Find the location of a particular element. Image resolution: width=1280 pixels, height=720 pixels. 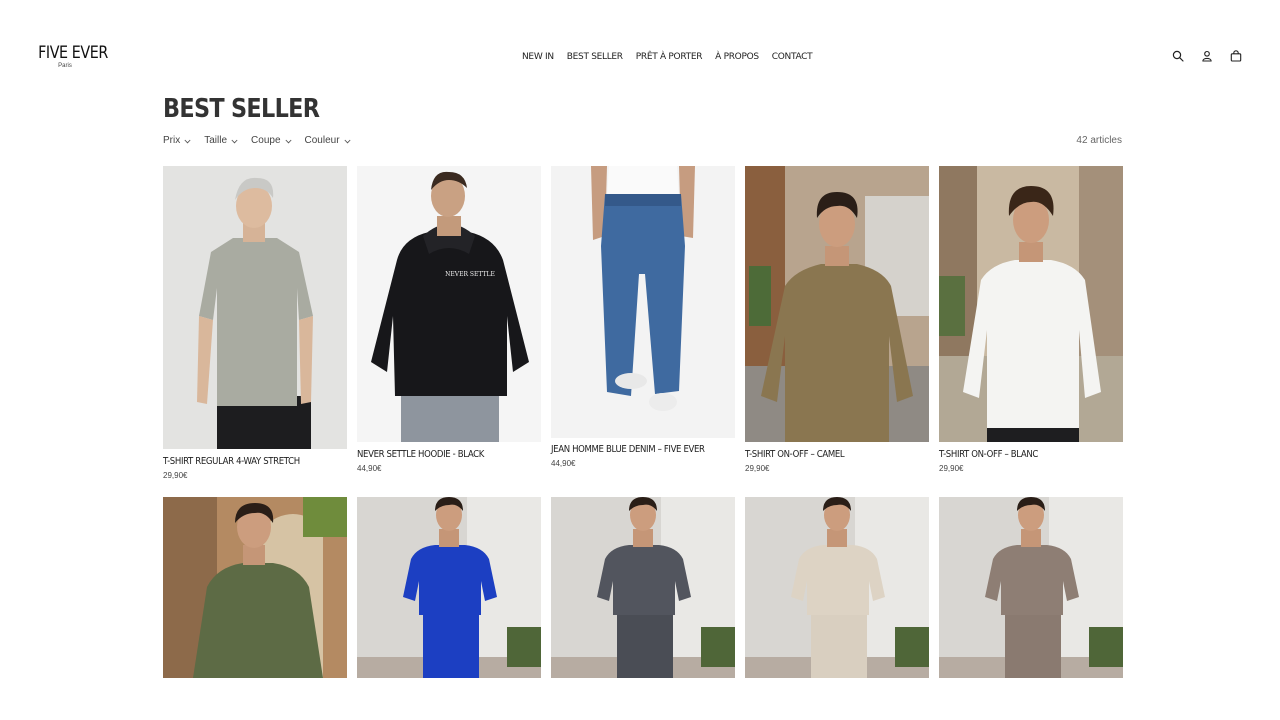

filter-size: Taille is located at coordinates (221, 141).